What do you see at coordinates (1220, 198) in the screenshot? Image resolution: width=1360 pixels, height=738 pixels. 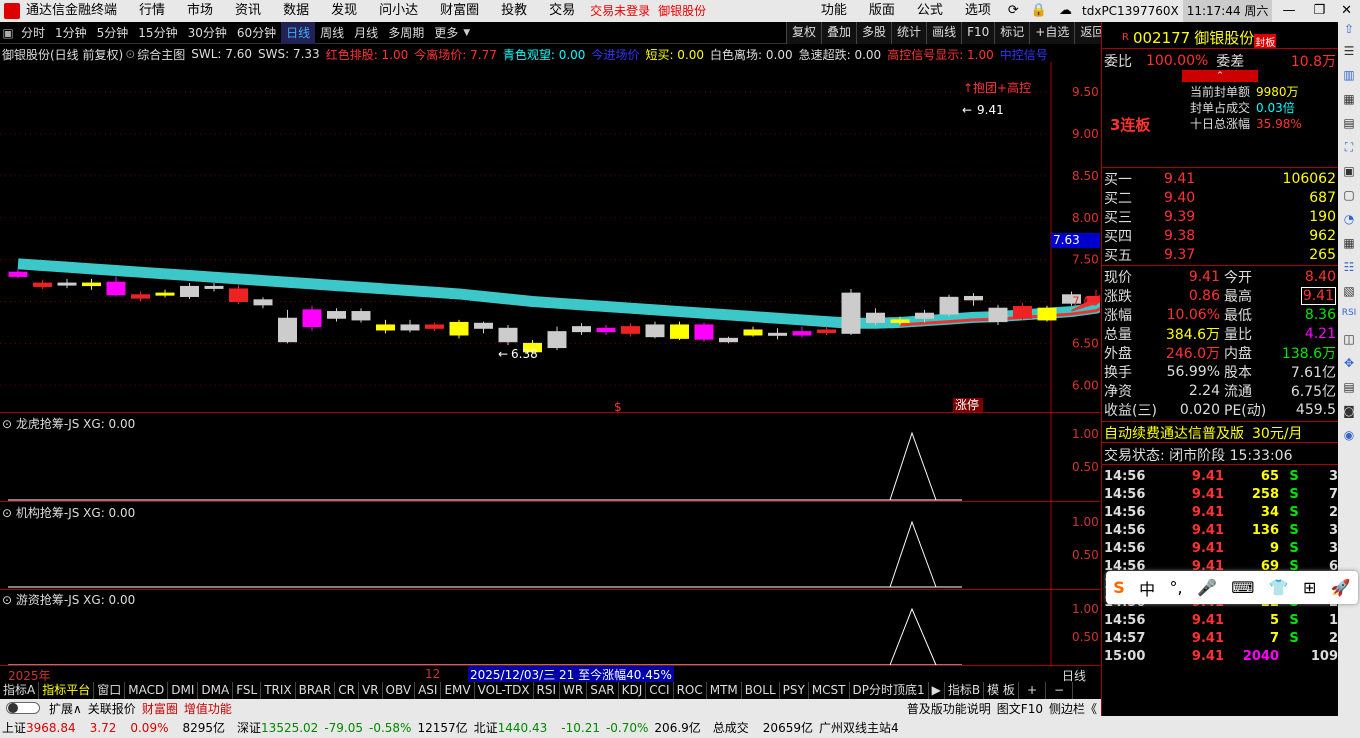 I see `bid-row: 买二 9.40 687` at bounding box center [1220, 198].